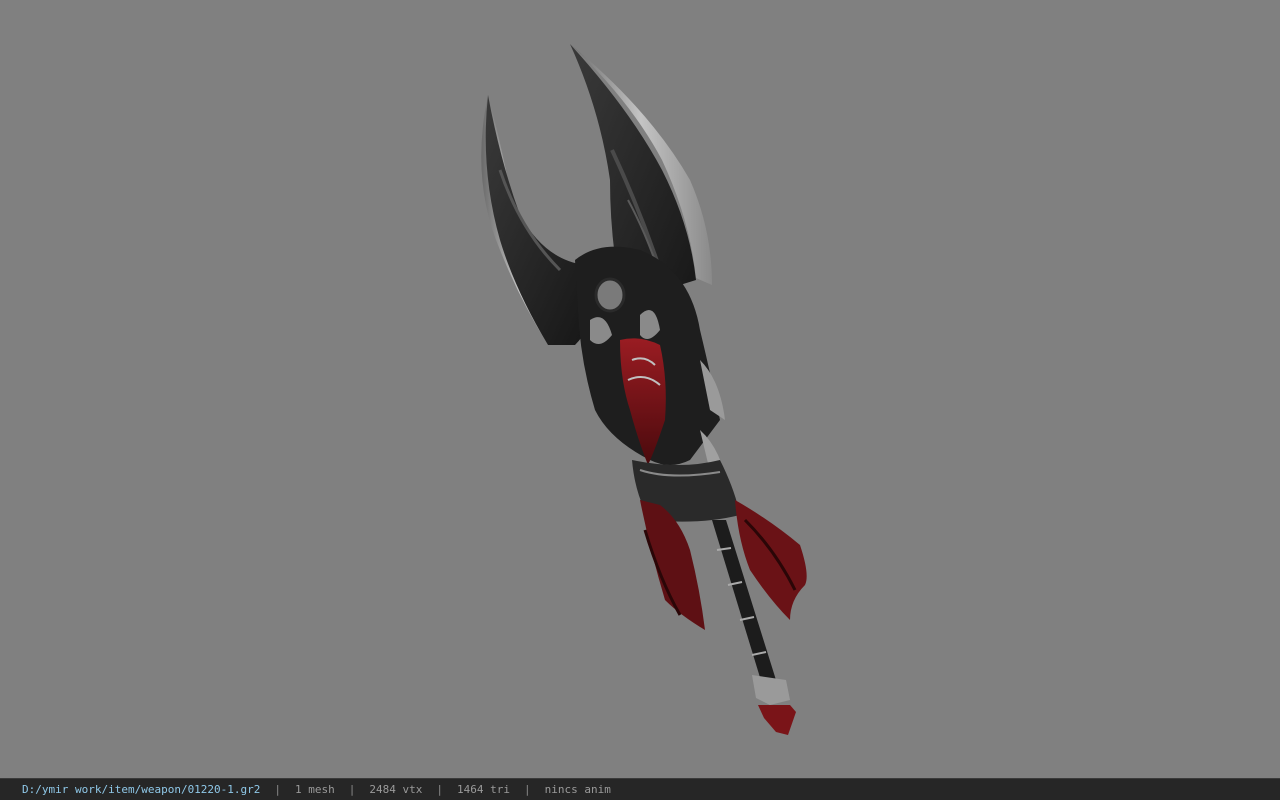 This screenshot has width=1280, height=800. I want to click on pommel, so click(771, 690).